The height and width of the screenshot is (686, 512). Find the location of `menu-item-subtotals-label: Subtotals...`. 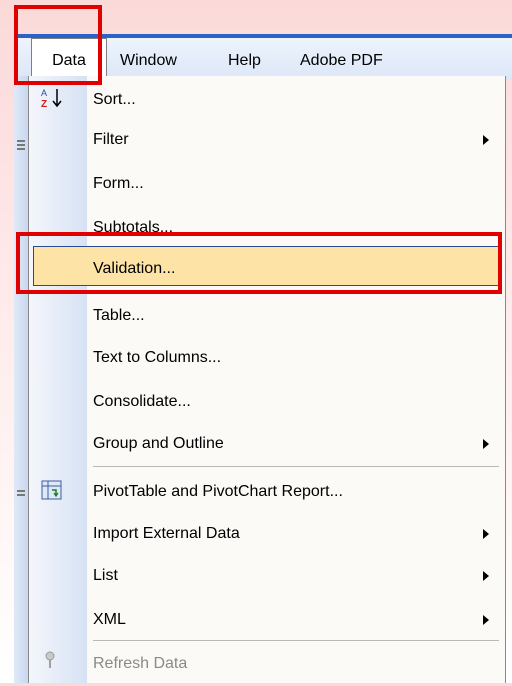

menu-item-subtotals-label: Subtotals... is located at coordinates (133, 227).